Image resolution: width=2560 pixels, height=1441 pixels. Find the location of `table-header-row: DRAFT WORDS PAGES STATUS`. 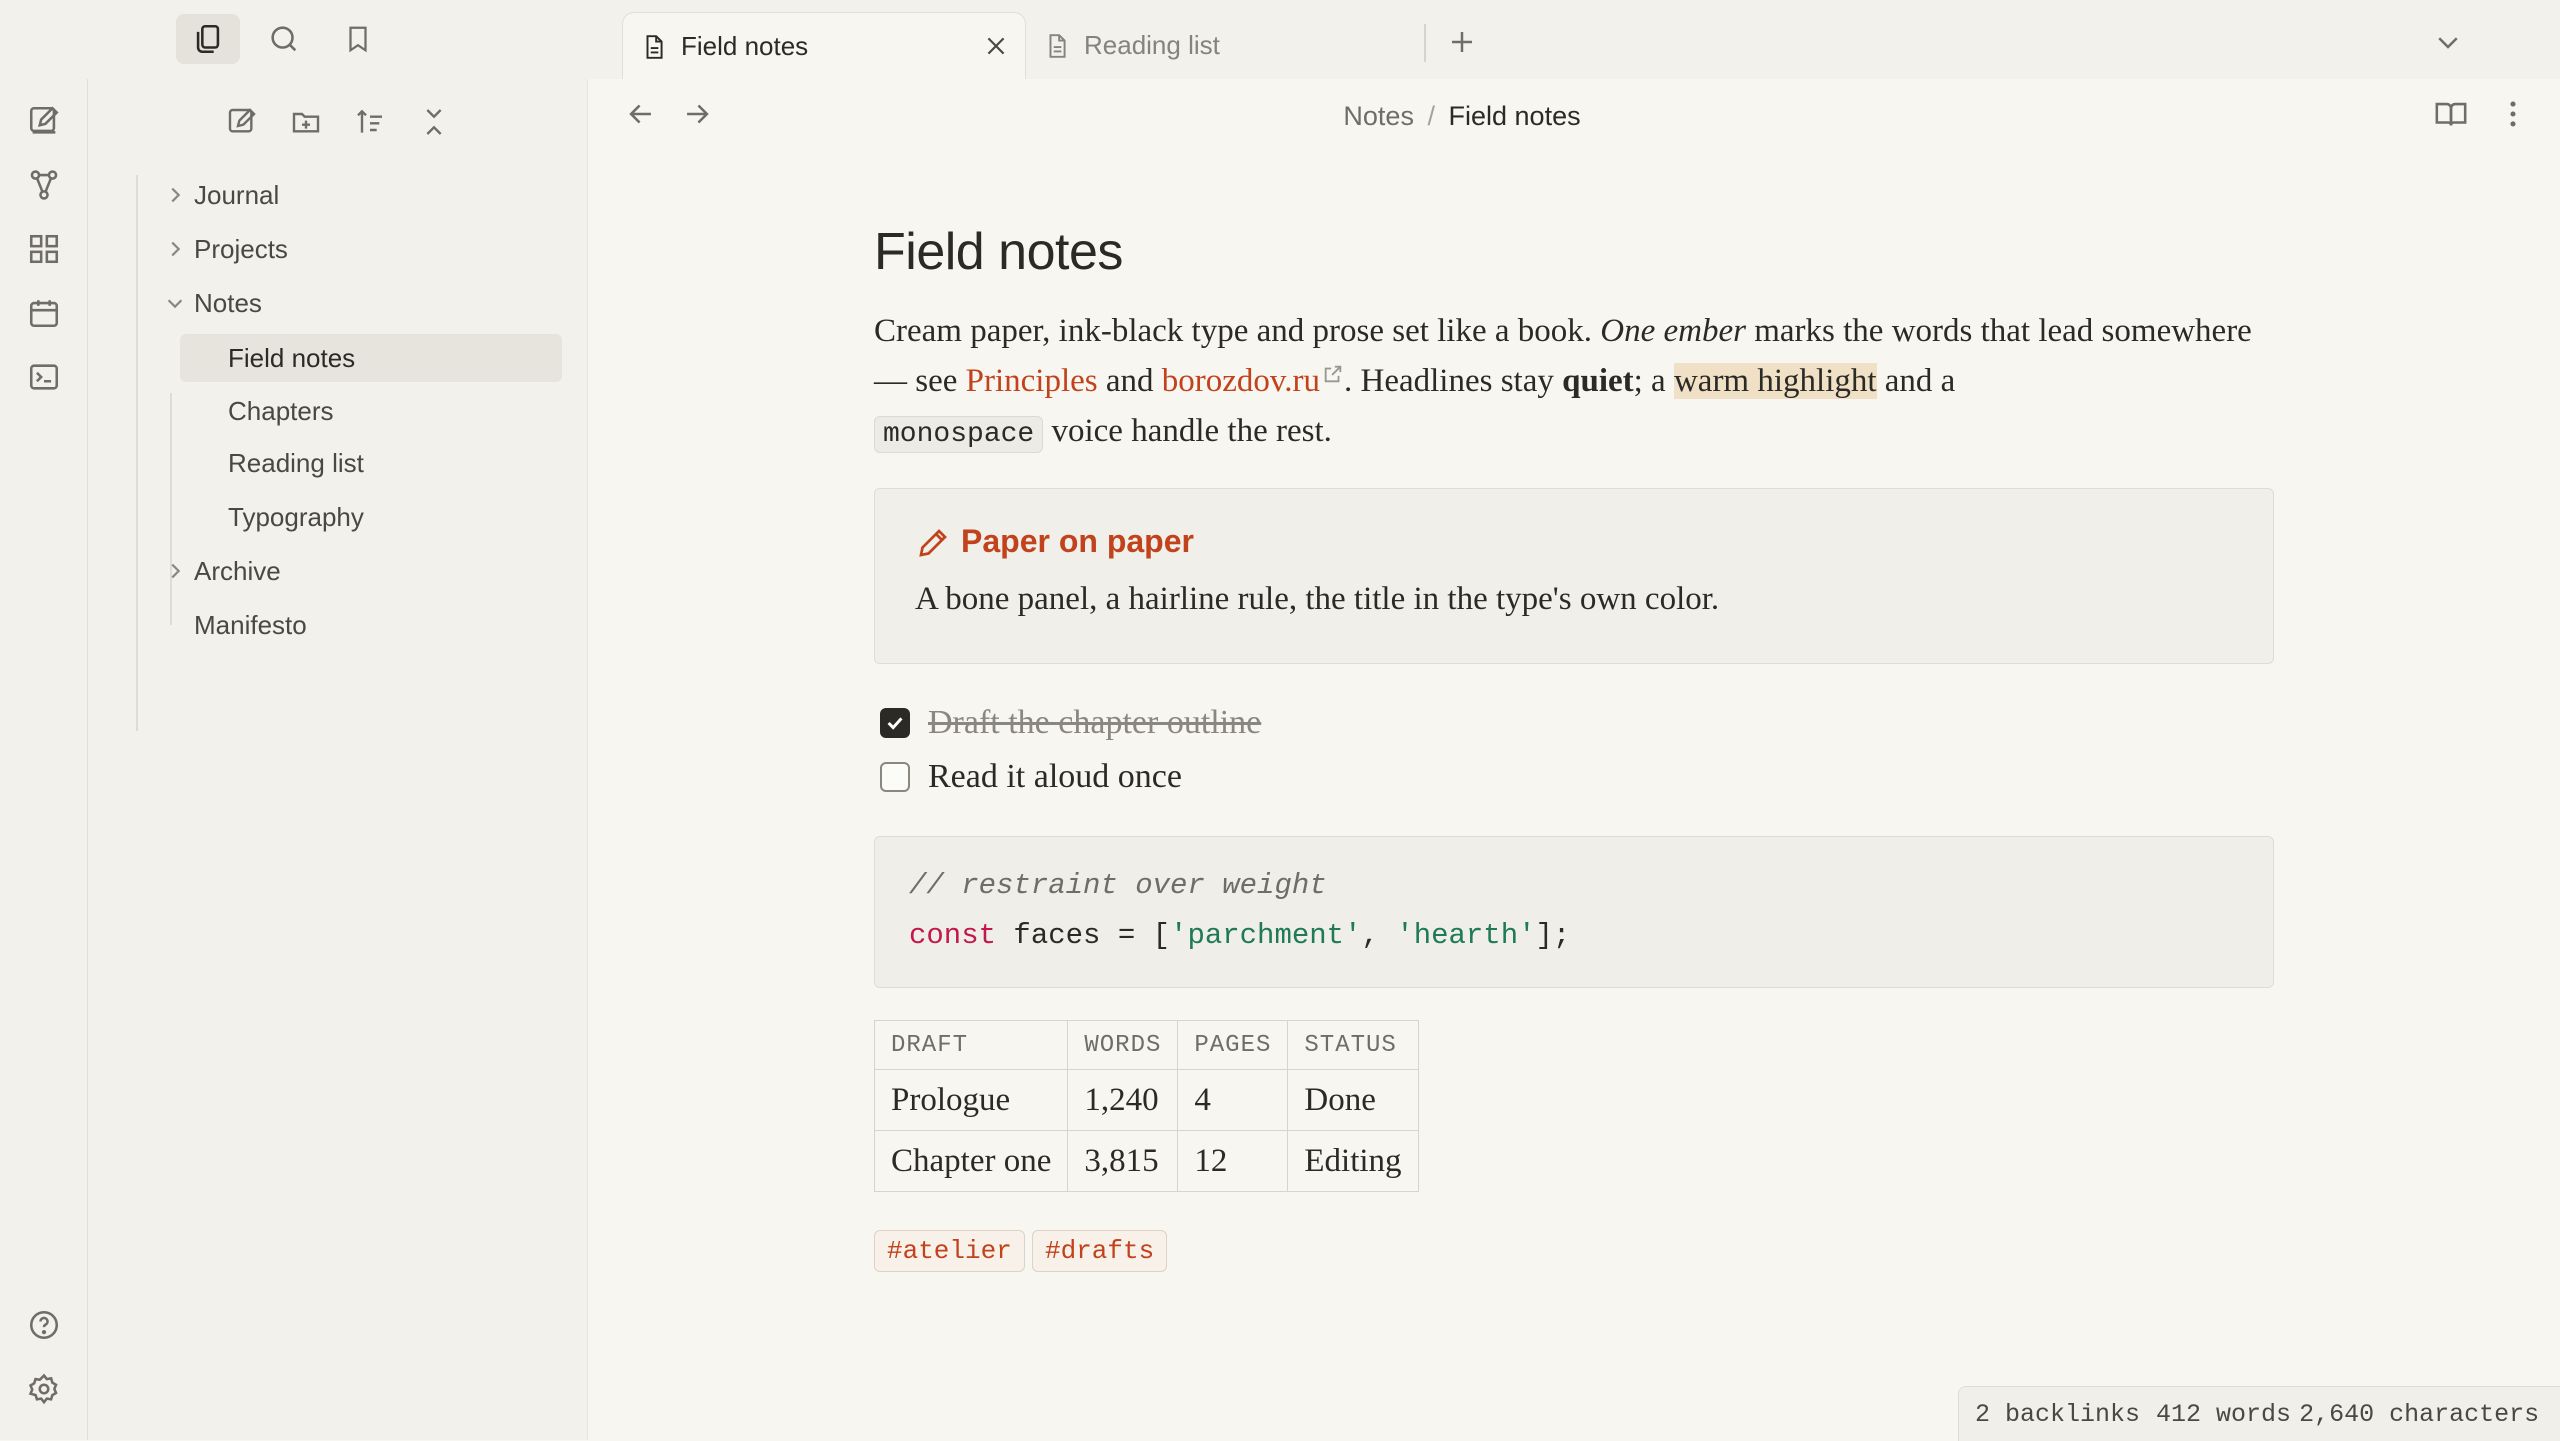

table-header-row: DRAFT WORDS PAGES STATUS is located at coordinates (1146, 1045).